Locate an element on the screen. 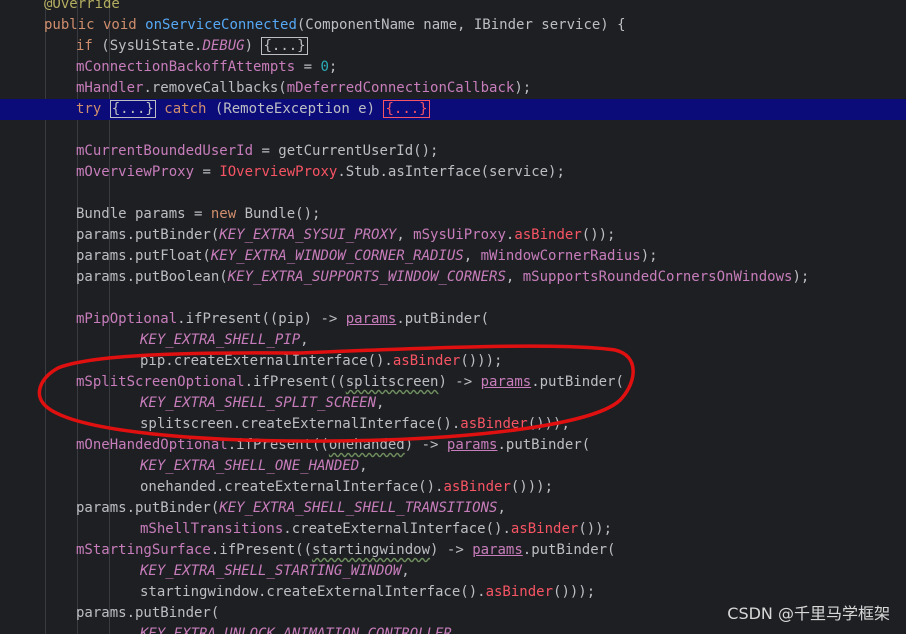 This screenshot has height=634, width=906. code-token: IOverviewProxy is located at coordinates (278, 172).